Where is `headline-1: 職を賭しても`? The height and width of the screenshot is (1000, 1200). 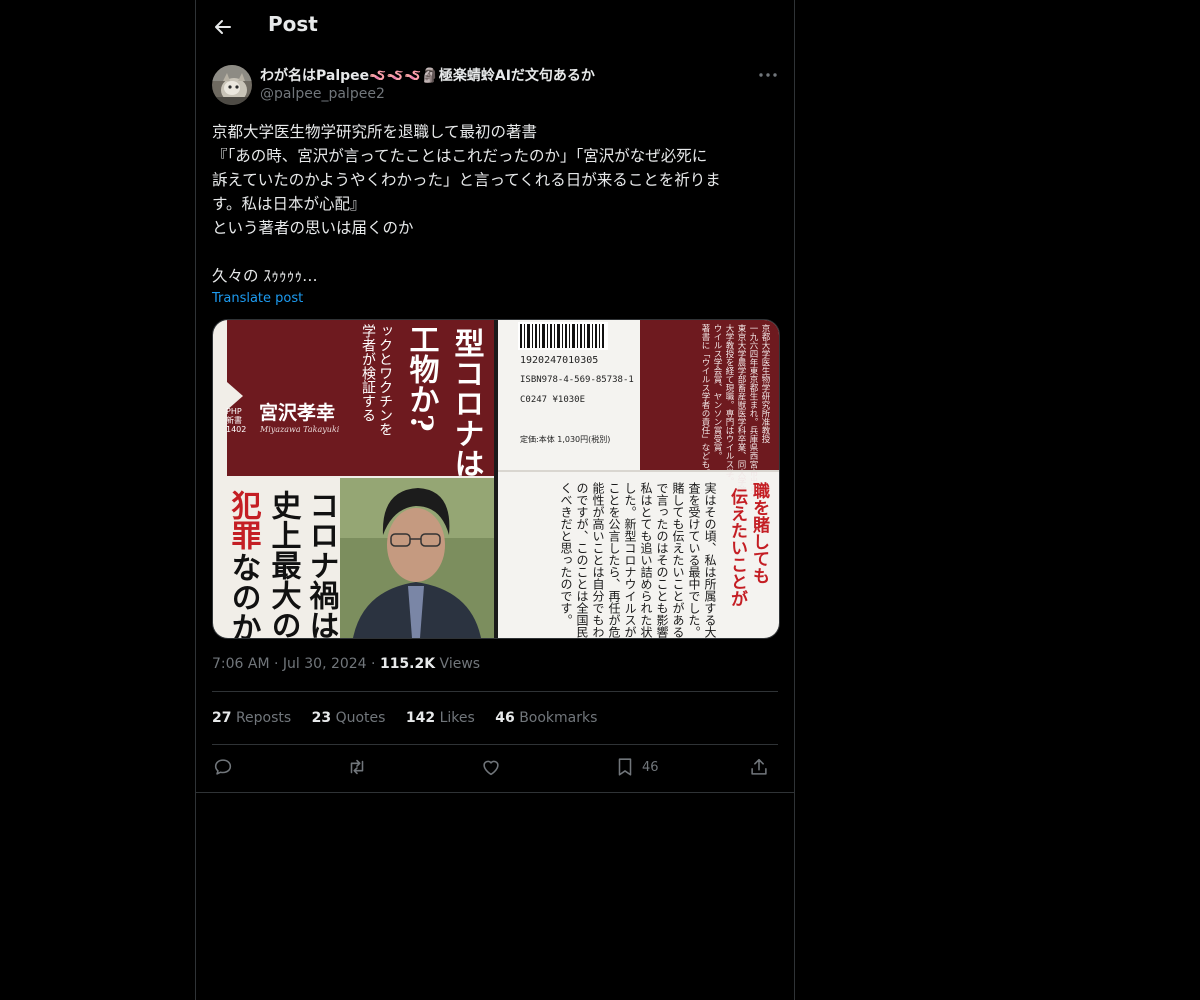
headline-1: 職を賭しても is located at coordinates (760, 532).